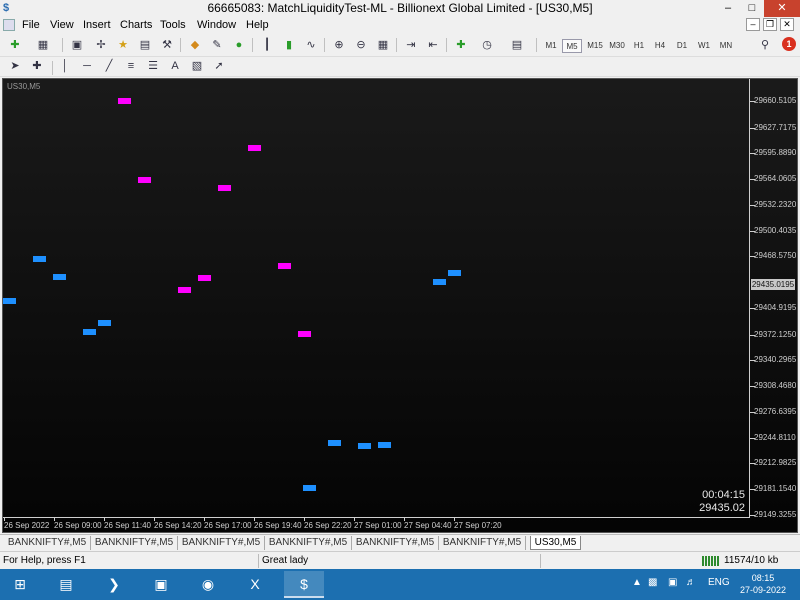 This screenshot has width=800, height=600. What do you see at coordinates (555, 543) in the screenshot?
I see `tab-us30: US30,M5` at bounding box center [555, 543].